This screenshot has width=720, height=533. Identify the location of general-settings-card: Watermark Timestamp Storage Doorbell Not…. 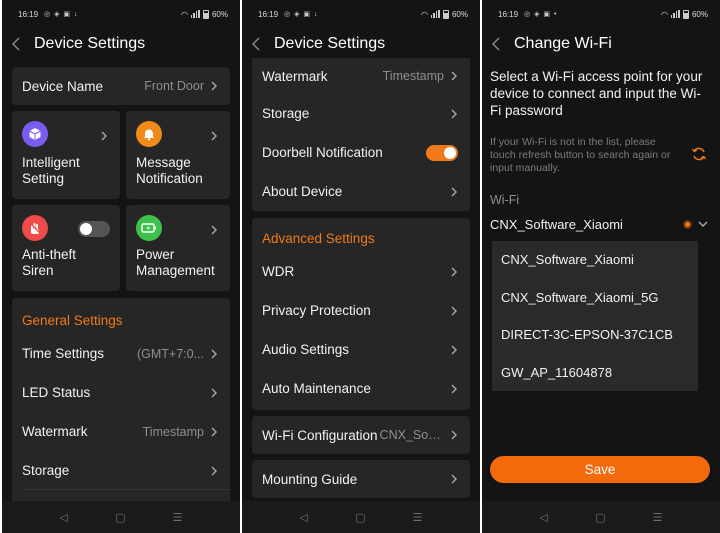
(361, 134).